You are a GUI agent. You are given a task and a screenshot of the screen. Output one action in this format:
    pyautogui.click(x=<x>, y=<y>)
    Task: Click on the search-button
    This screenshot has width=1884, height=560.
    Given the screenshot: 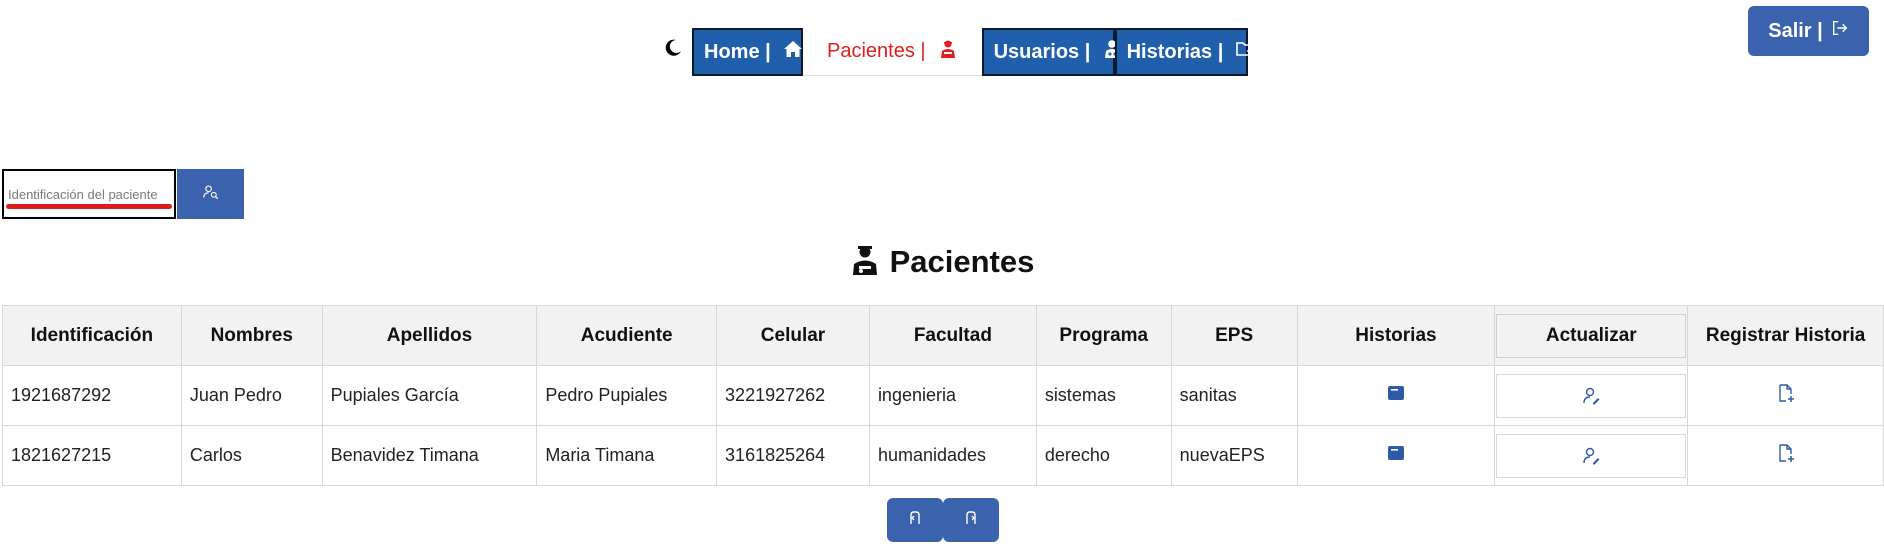 What is the action you would take?
    pyautogui.click(x=210, y=194)
    